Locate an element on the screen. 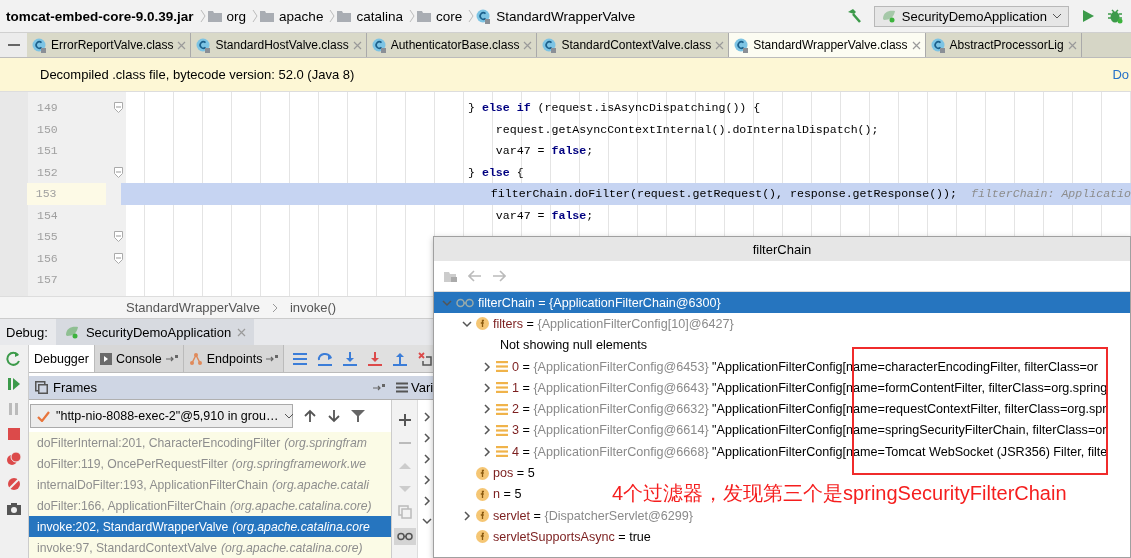 The image size is (1131, 558). watches-toggle is located at coordinates (404, 536).